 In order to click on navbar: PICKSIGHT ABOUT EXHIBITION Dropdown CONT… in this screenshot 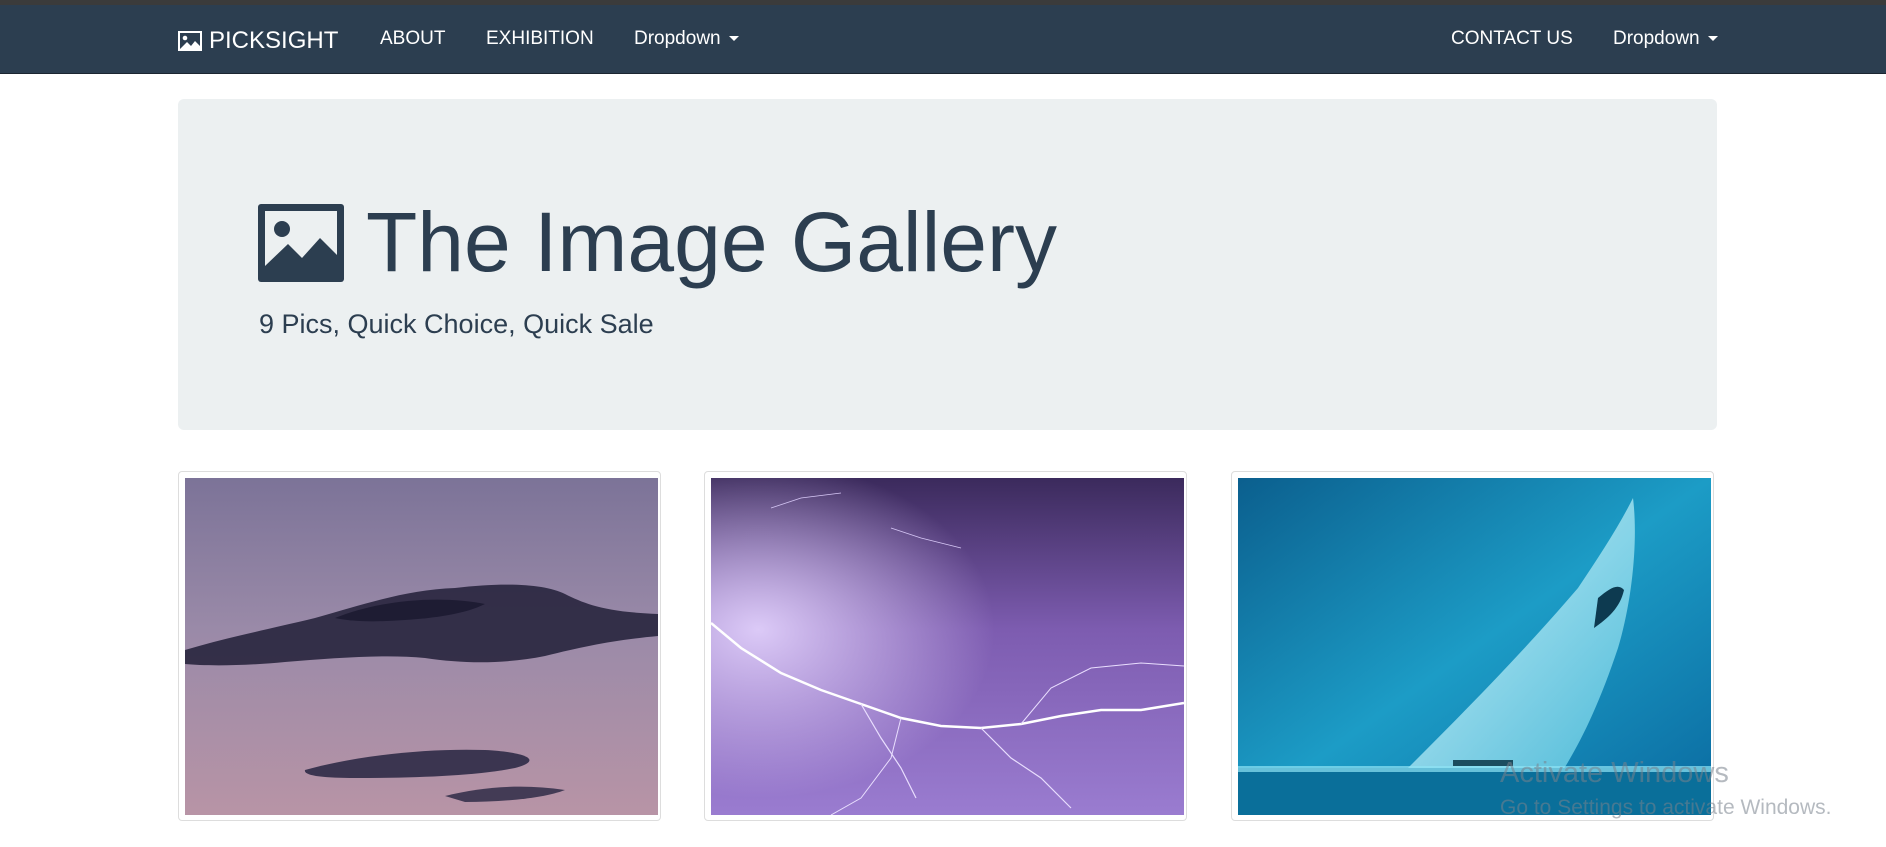, I will do `click(943, 39)`.